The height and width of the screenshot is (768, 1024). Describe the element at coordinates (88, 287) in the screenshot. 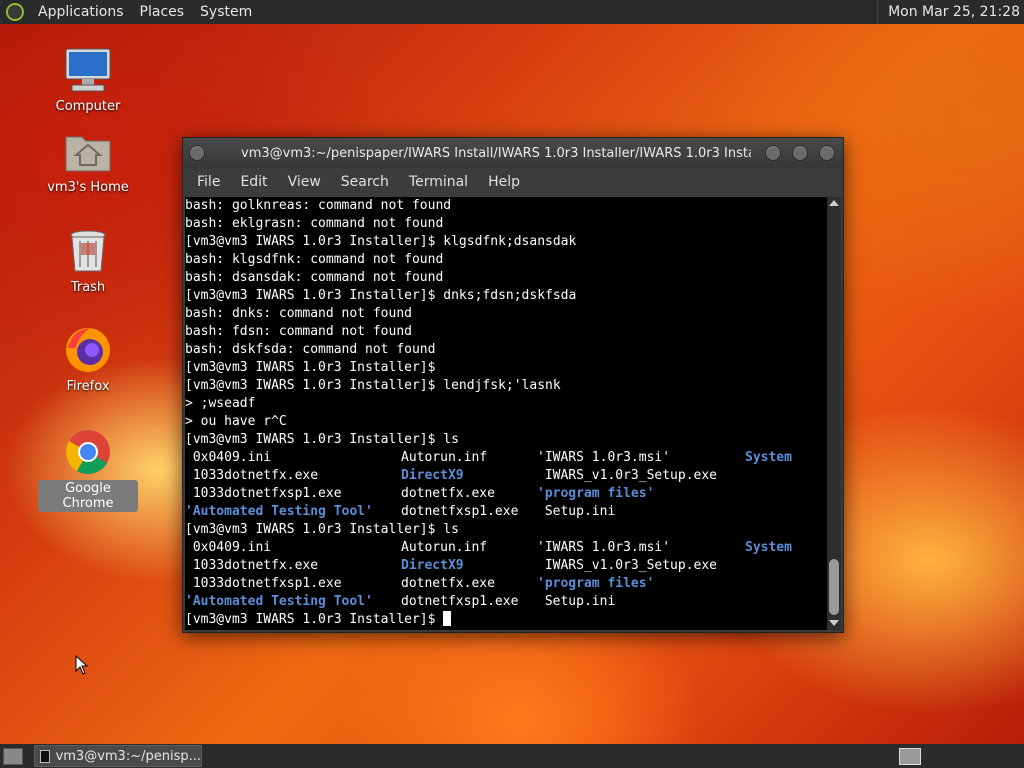

I see `desktop-icon-label: Trash` at that location.